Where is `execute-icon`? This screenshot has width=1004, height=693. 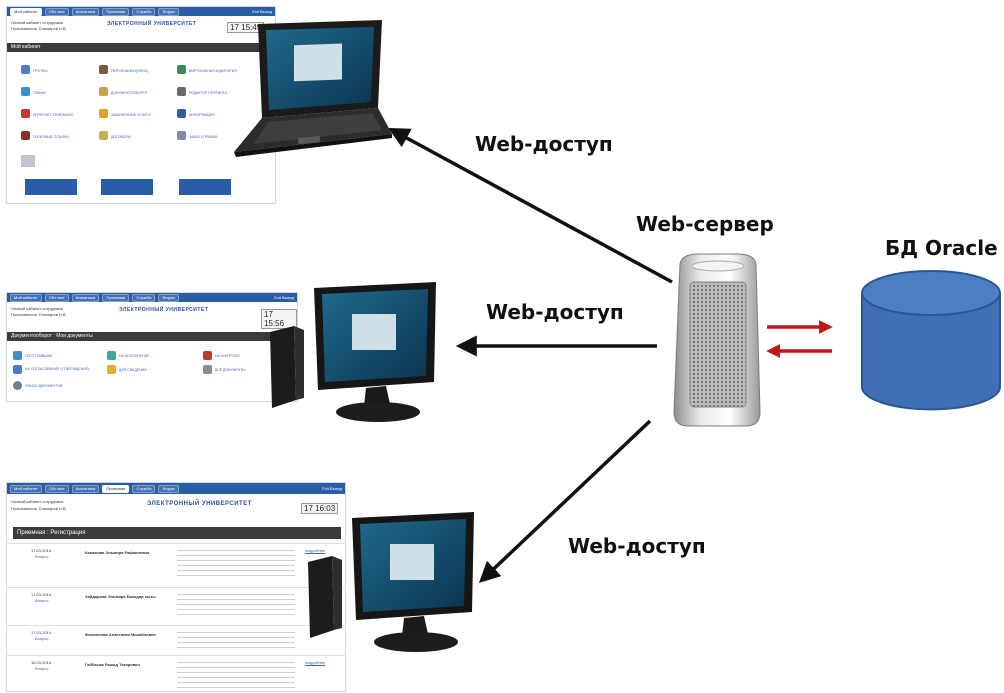
execute-icon is located at coordinates (111, 355).